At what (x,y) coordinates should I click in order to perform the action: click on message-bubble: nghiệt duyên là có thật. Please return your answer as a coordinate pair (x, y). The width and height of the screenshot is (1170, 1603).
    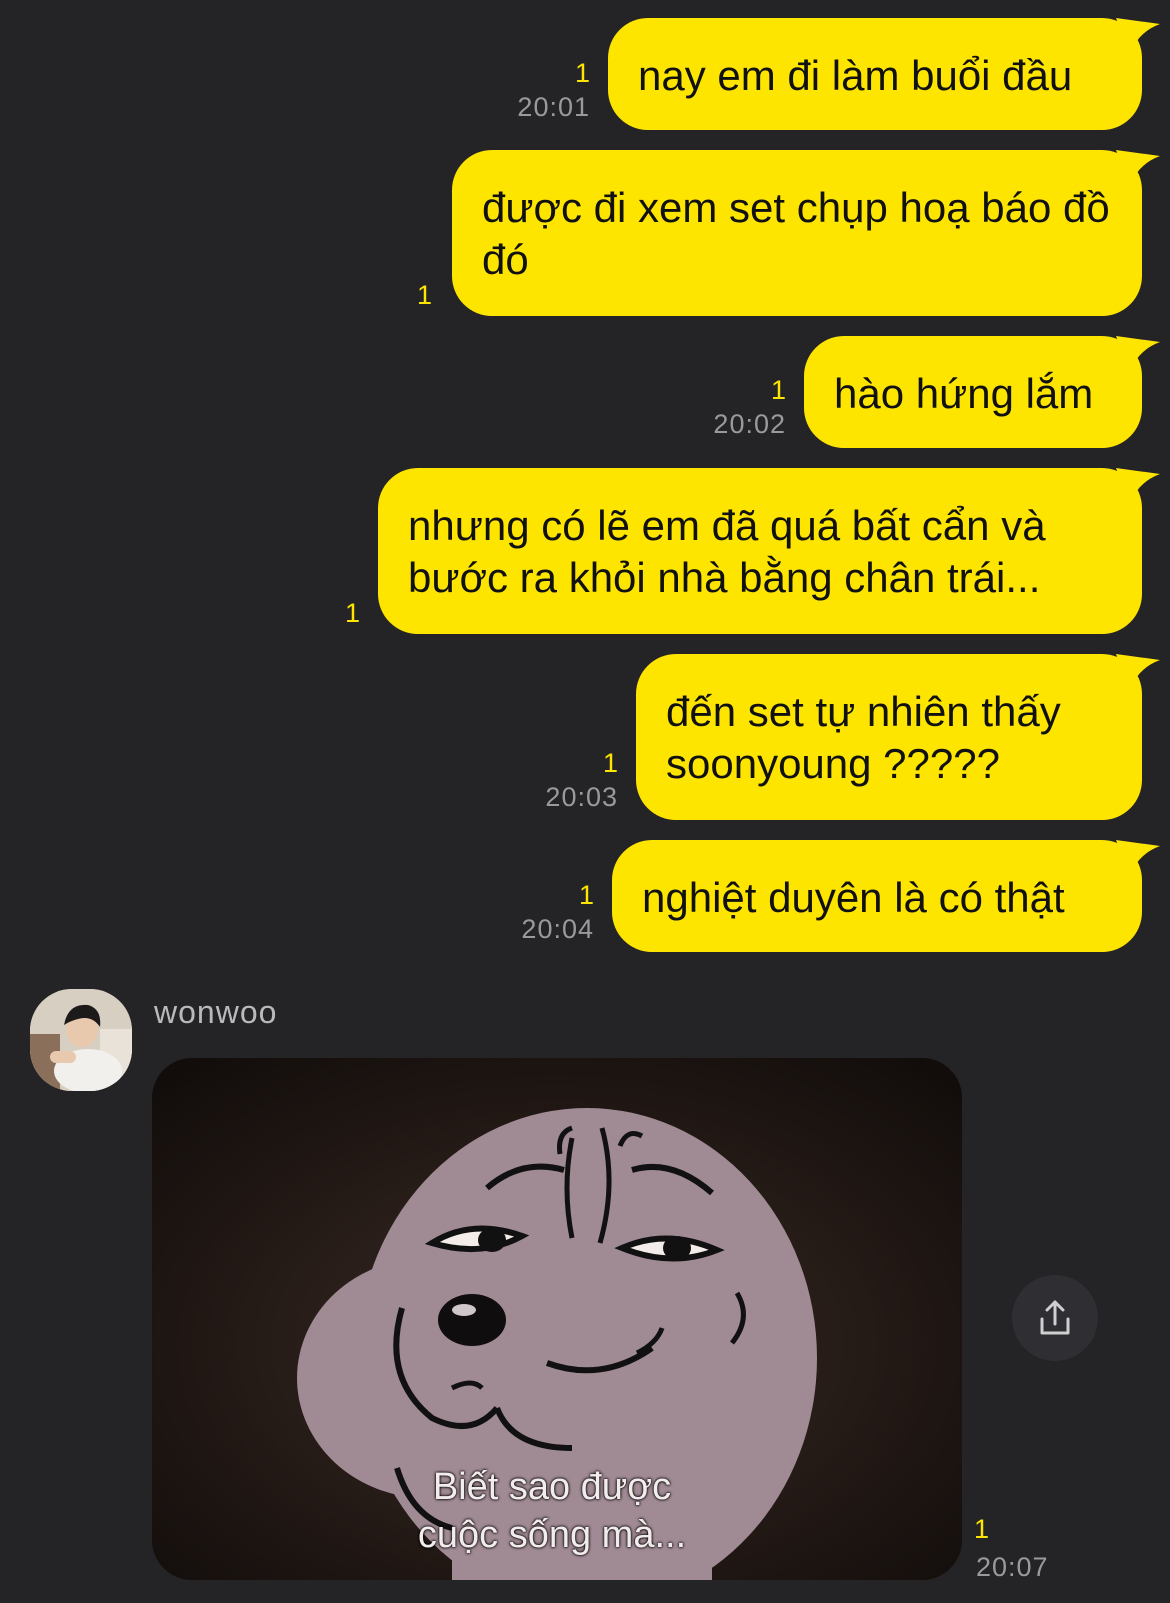
    Looking at the image, I should click on (886, 896).